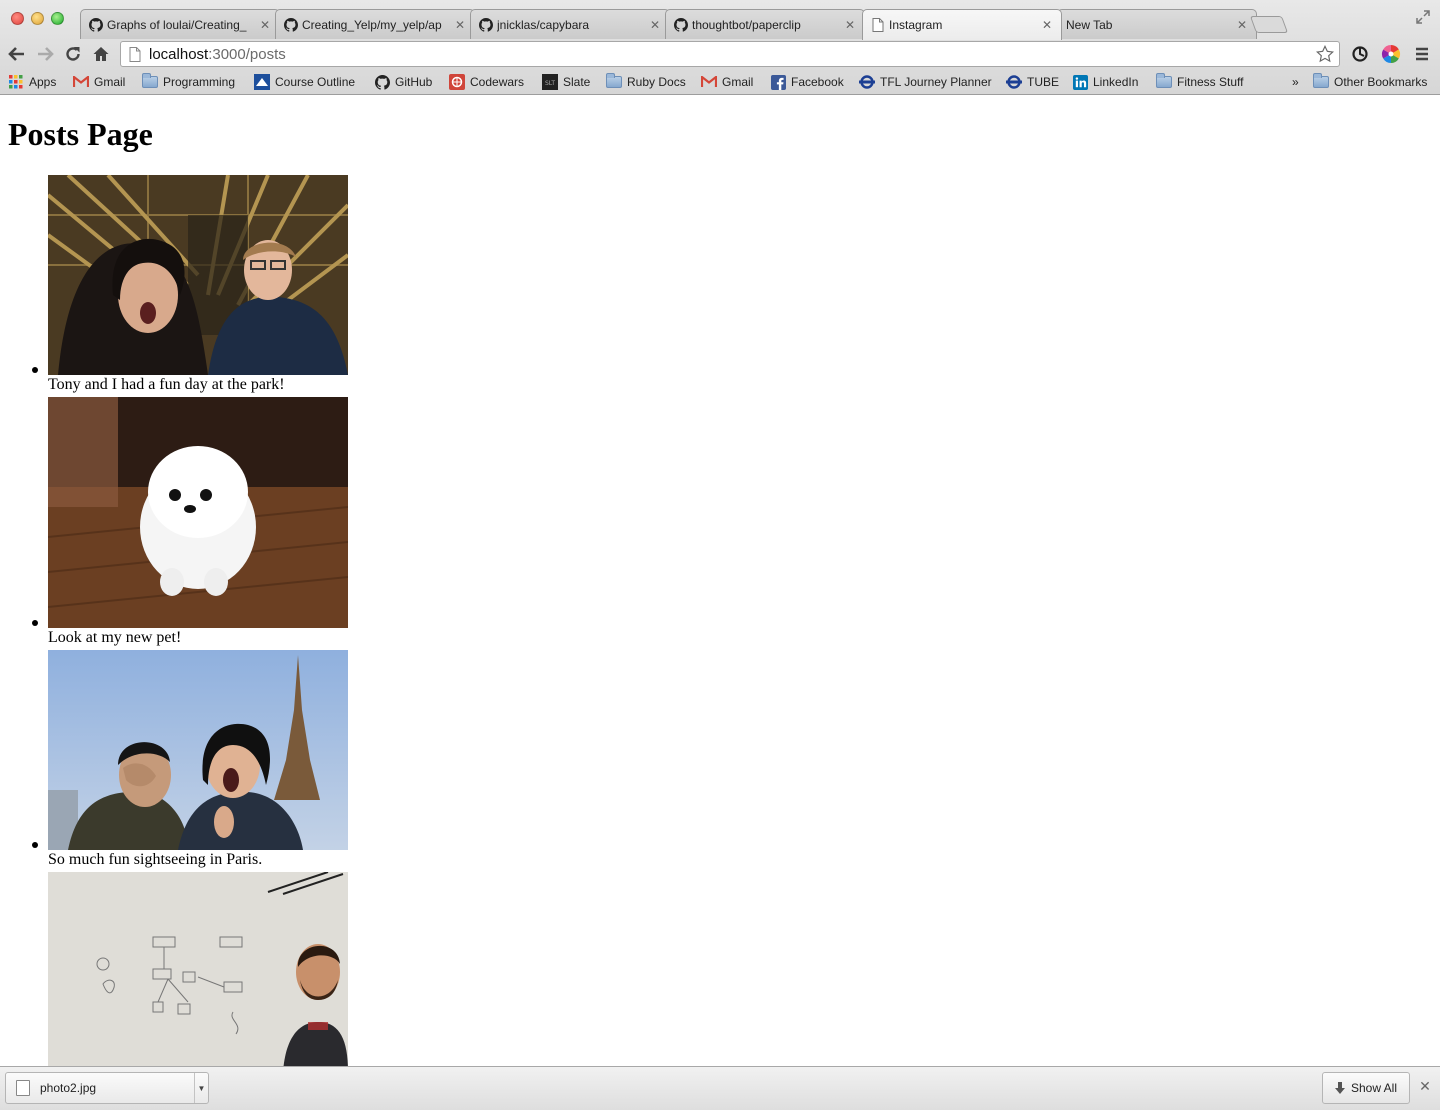 Image resolution: width=1440 pixels, height=1110 pixels. Describe the element at coordinates (457, 82) in the screenshot. I see `codewars-icon` at that location.